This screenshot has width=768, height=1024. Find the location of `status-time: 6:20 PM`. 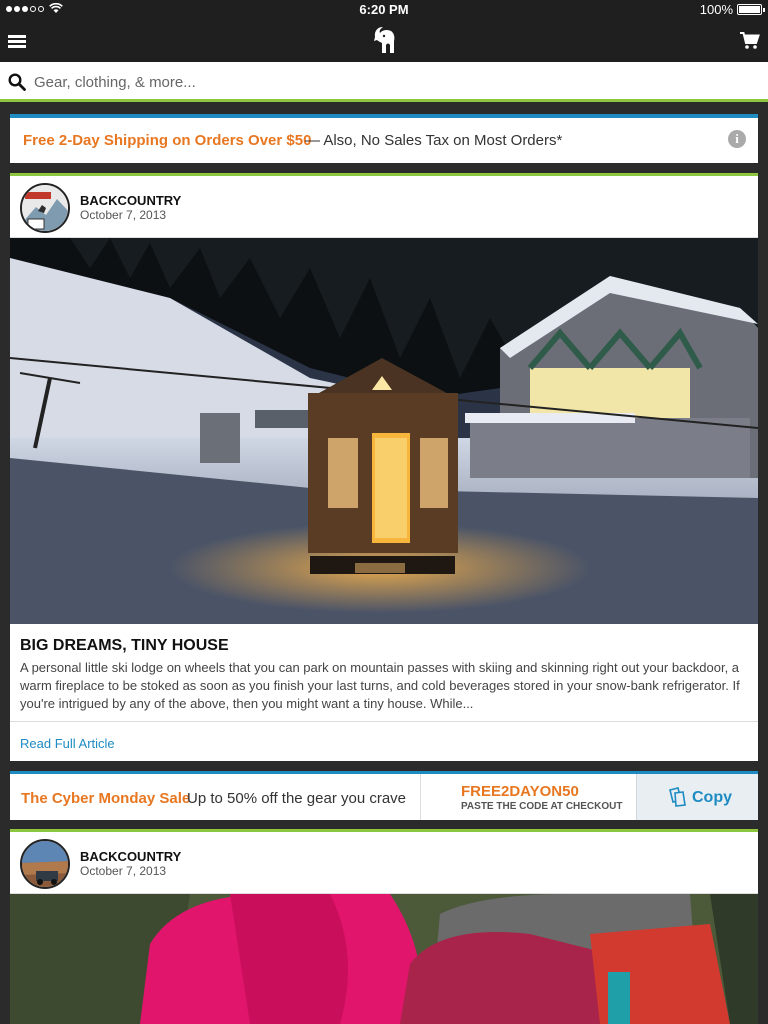

status-time: 6:20 PM is located at coordinates (384, 9).